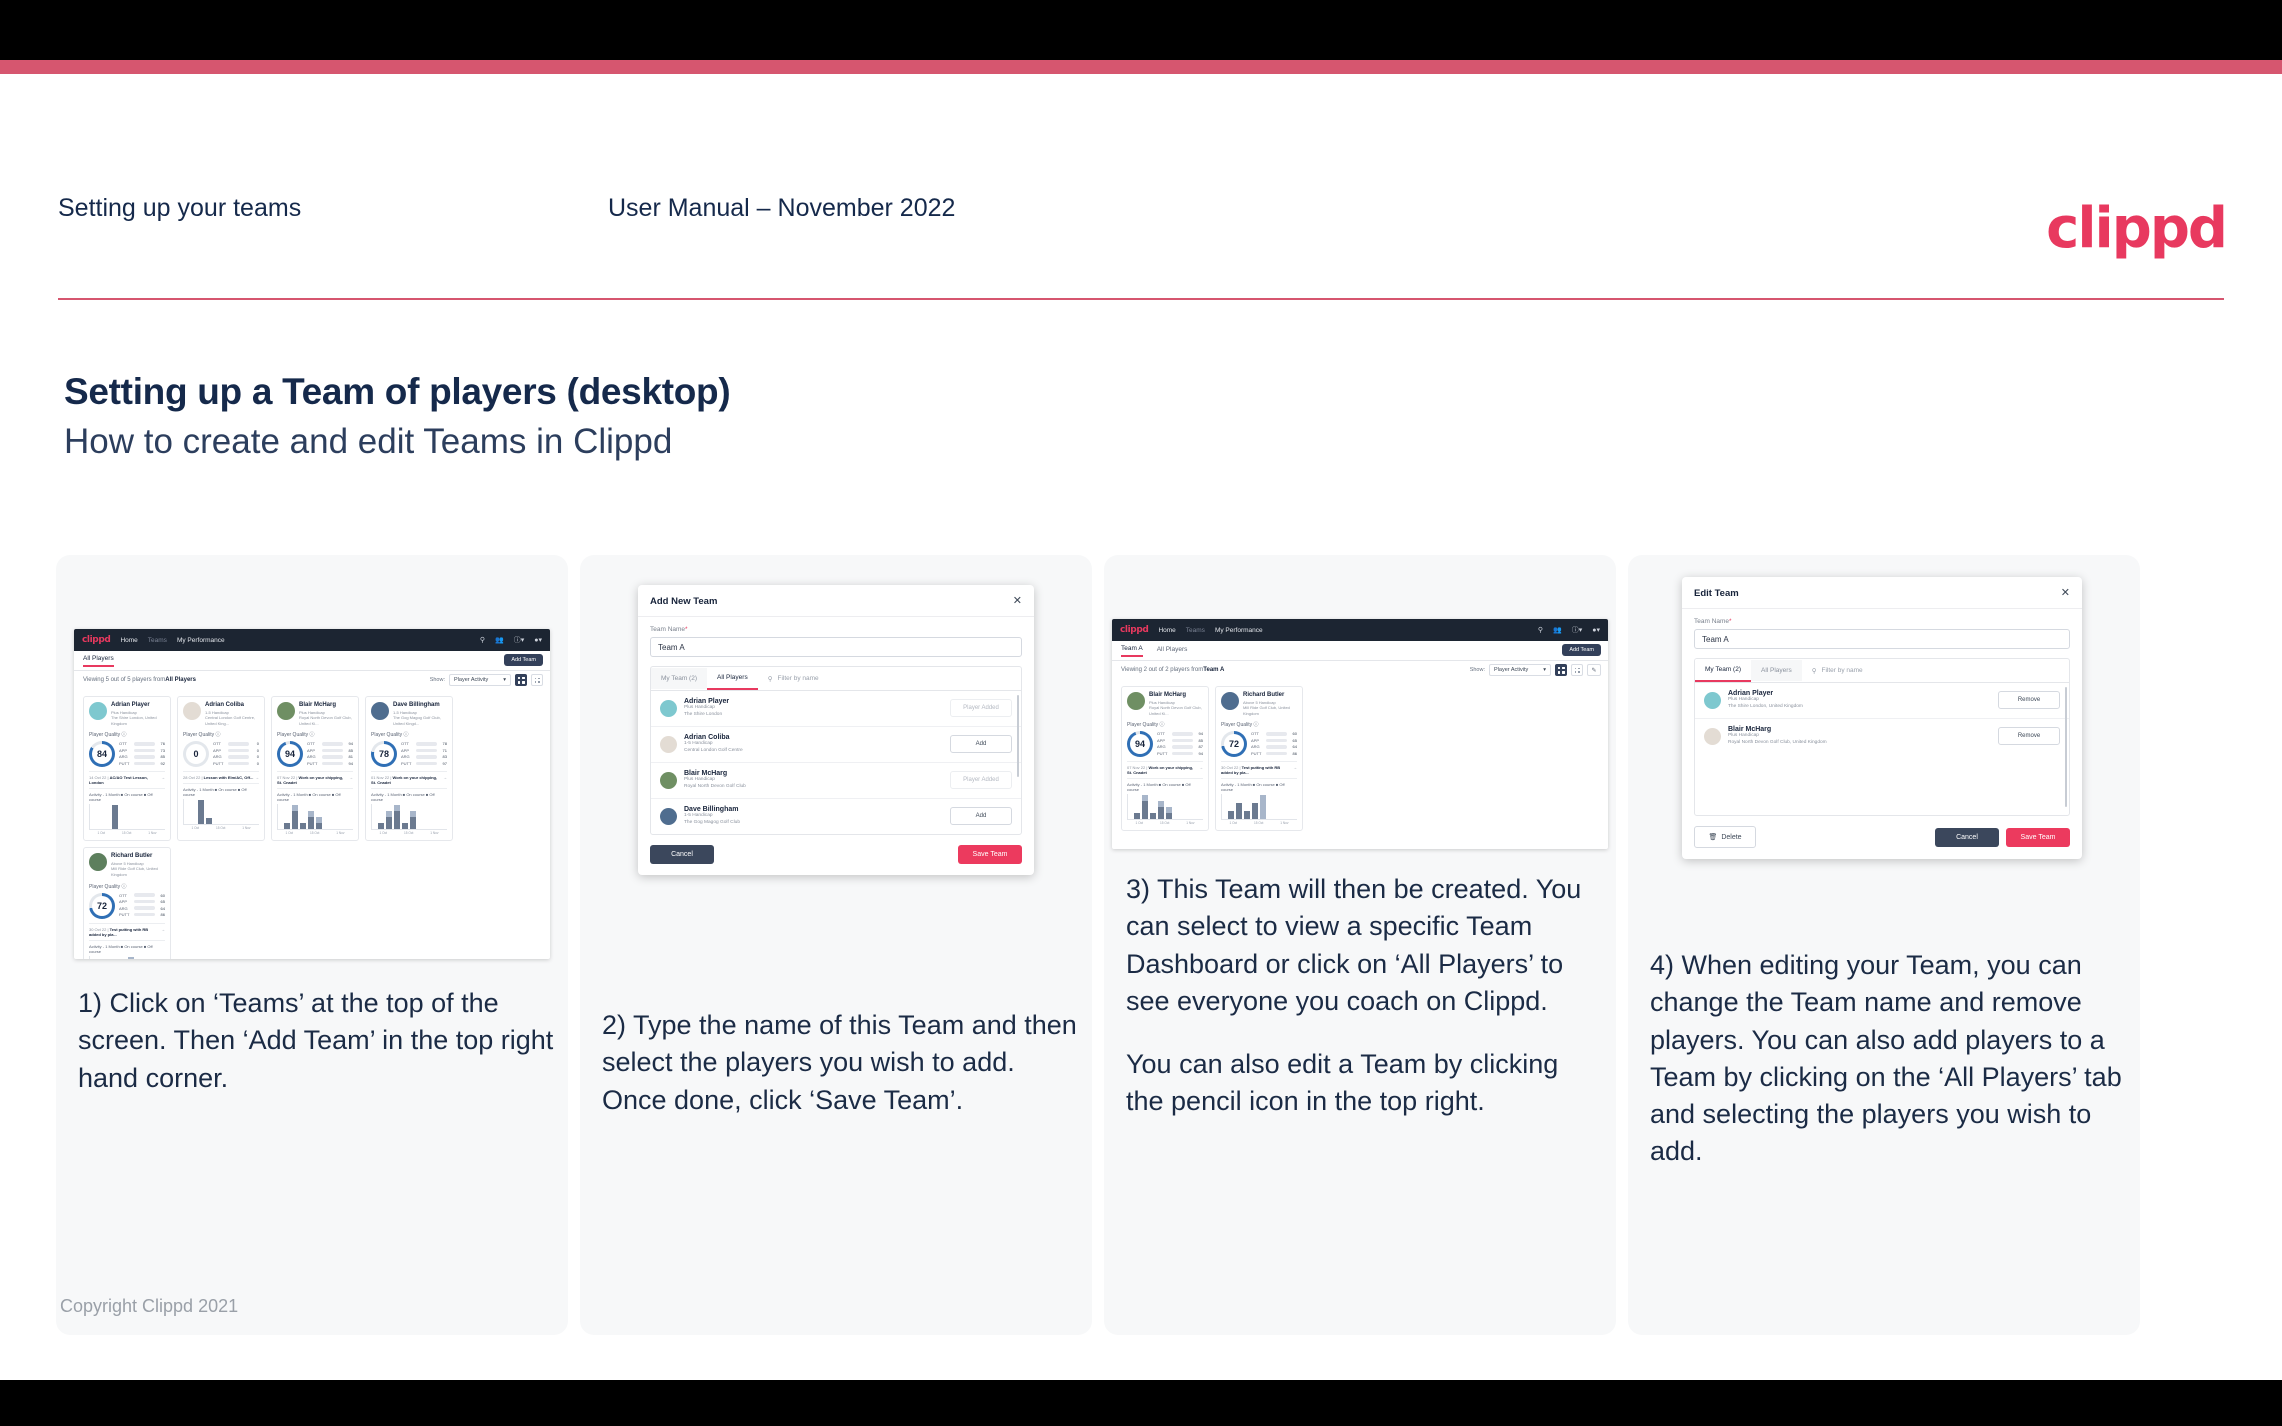 Image resolution: width=2282 pixels, height=1426 pixels. I want to click on required-mark: *, so click(1730, 621).